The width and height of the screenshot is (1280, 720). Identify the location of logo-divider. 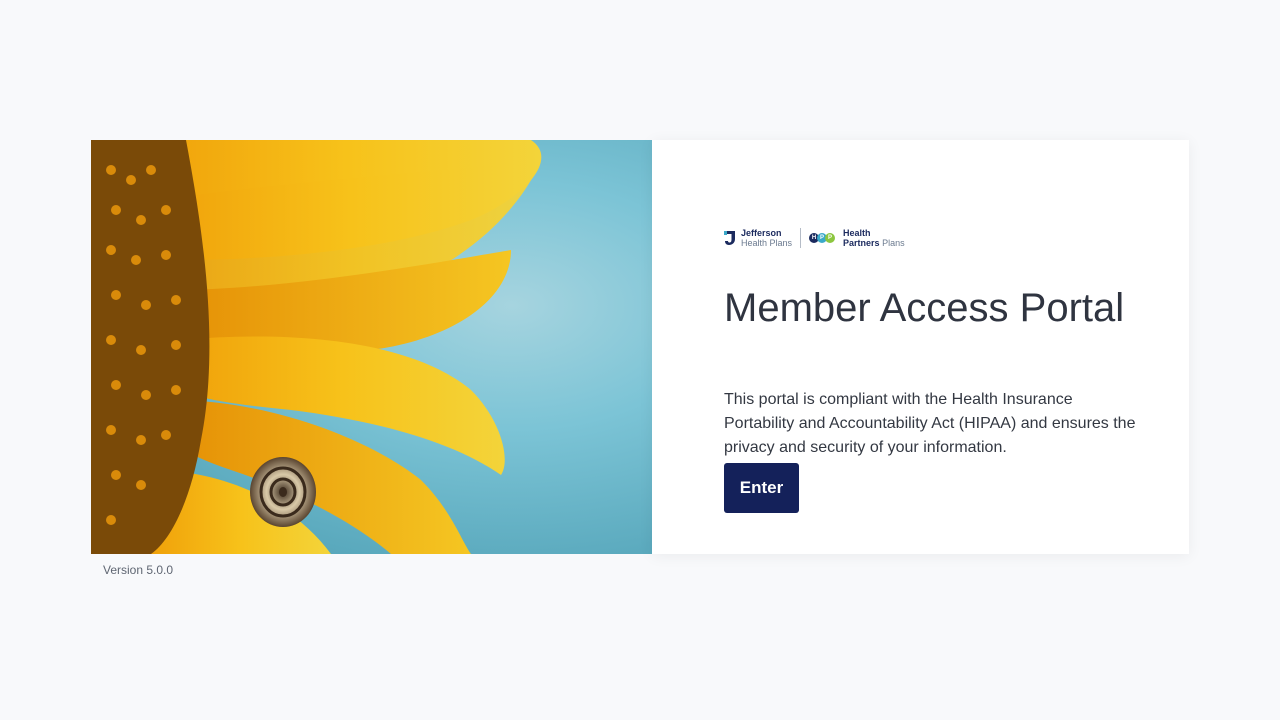
(801, 238).